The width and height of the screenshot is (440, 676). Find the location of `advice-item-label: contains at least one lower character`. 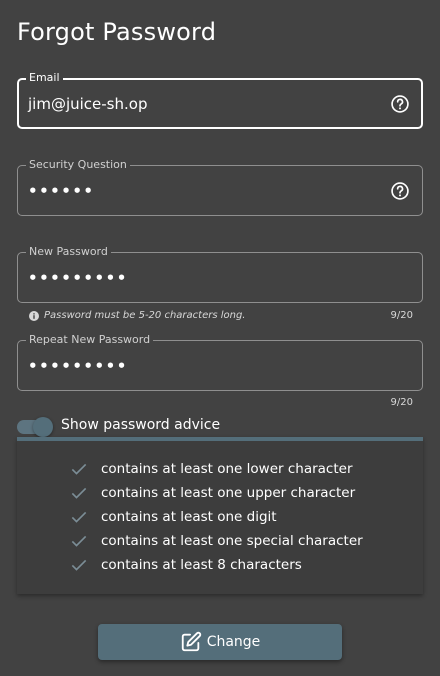

advice-item-label: contains at least one lower character is located at coordinates (227, 469).